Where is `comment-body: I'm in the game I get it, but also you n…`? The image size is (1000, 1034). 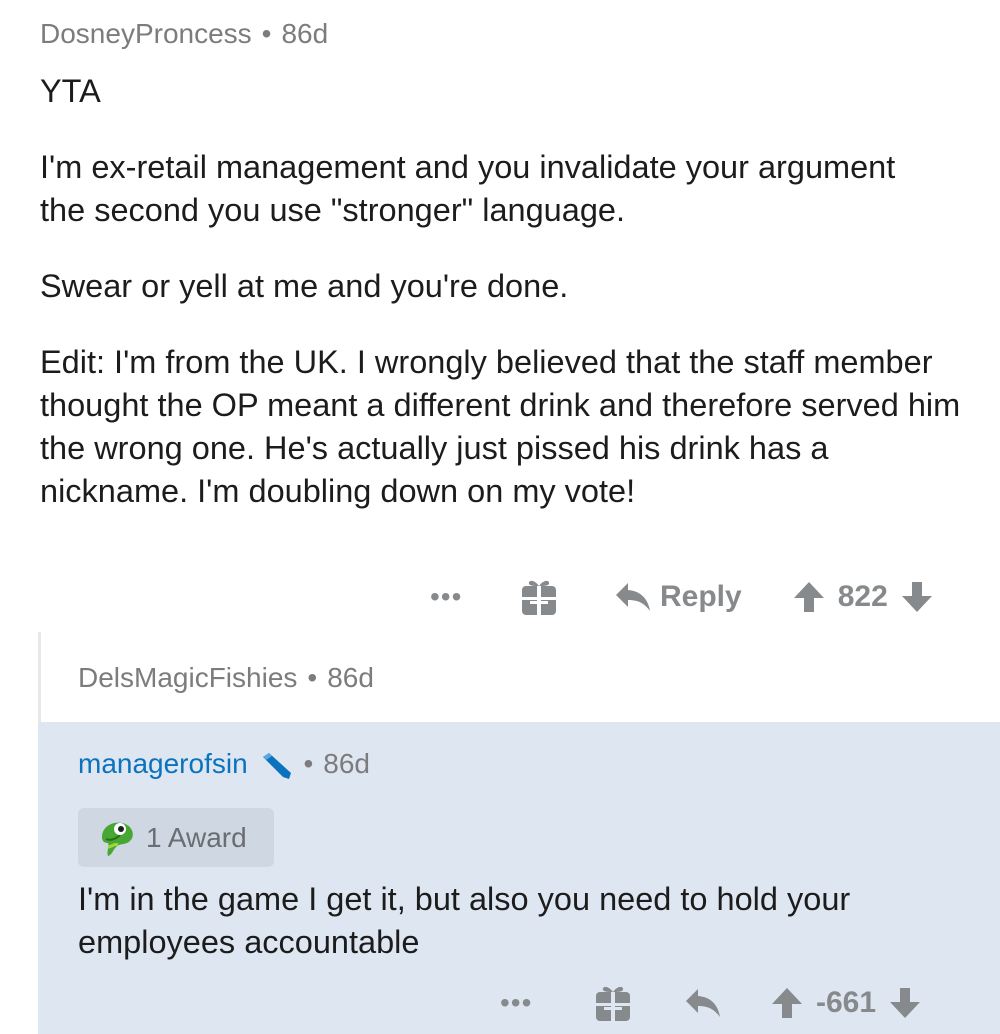 comment-body: I'm in the game I get it, but also you n… is located at coordinates (518, 921).